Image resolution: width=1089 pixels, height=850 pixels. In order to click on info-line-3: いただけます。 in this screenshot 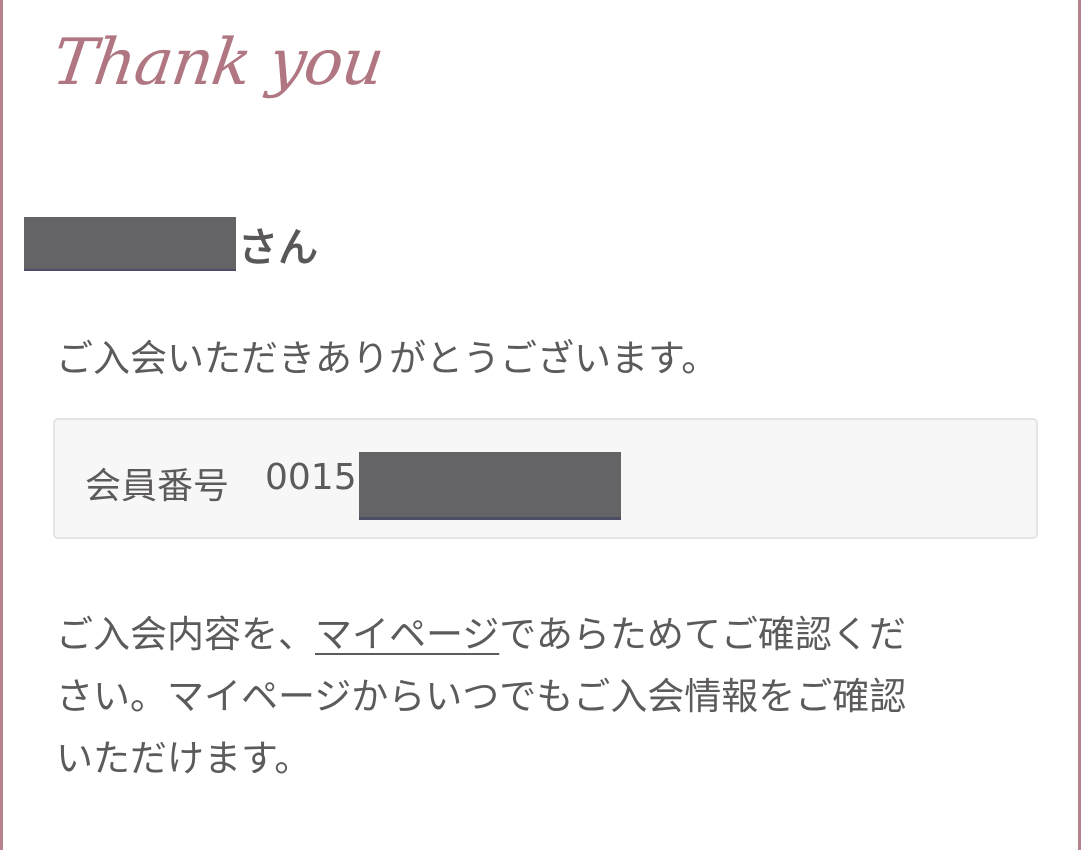, I will do `click(184, 758)`.